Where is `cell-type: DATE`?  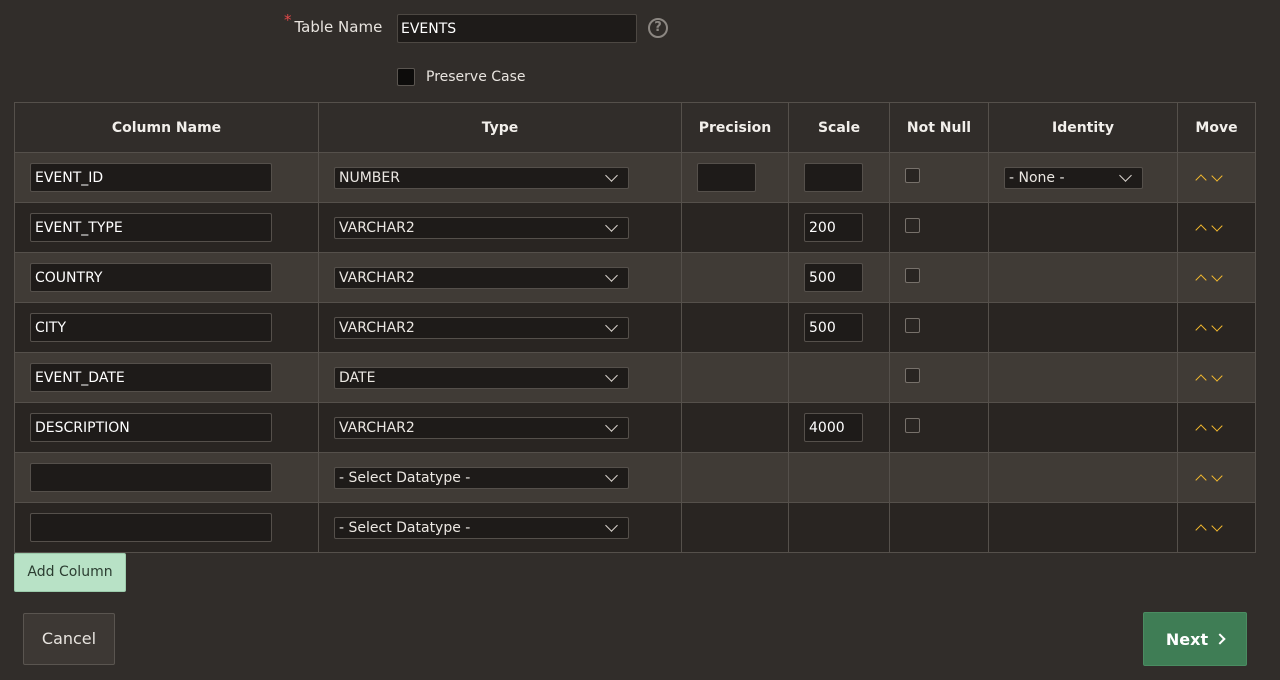
cell-type: DATE is located at coordinates (500, 377).